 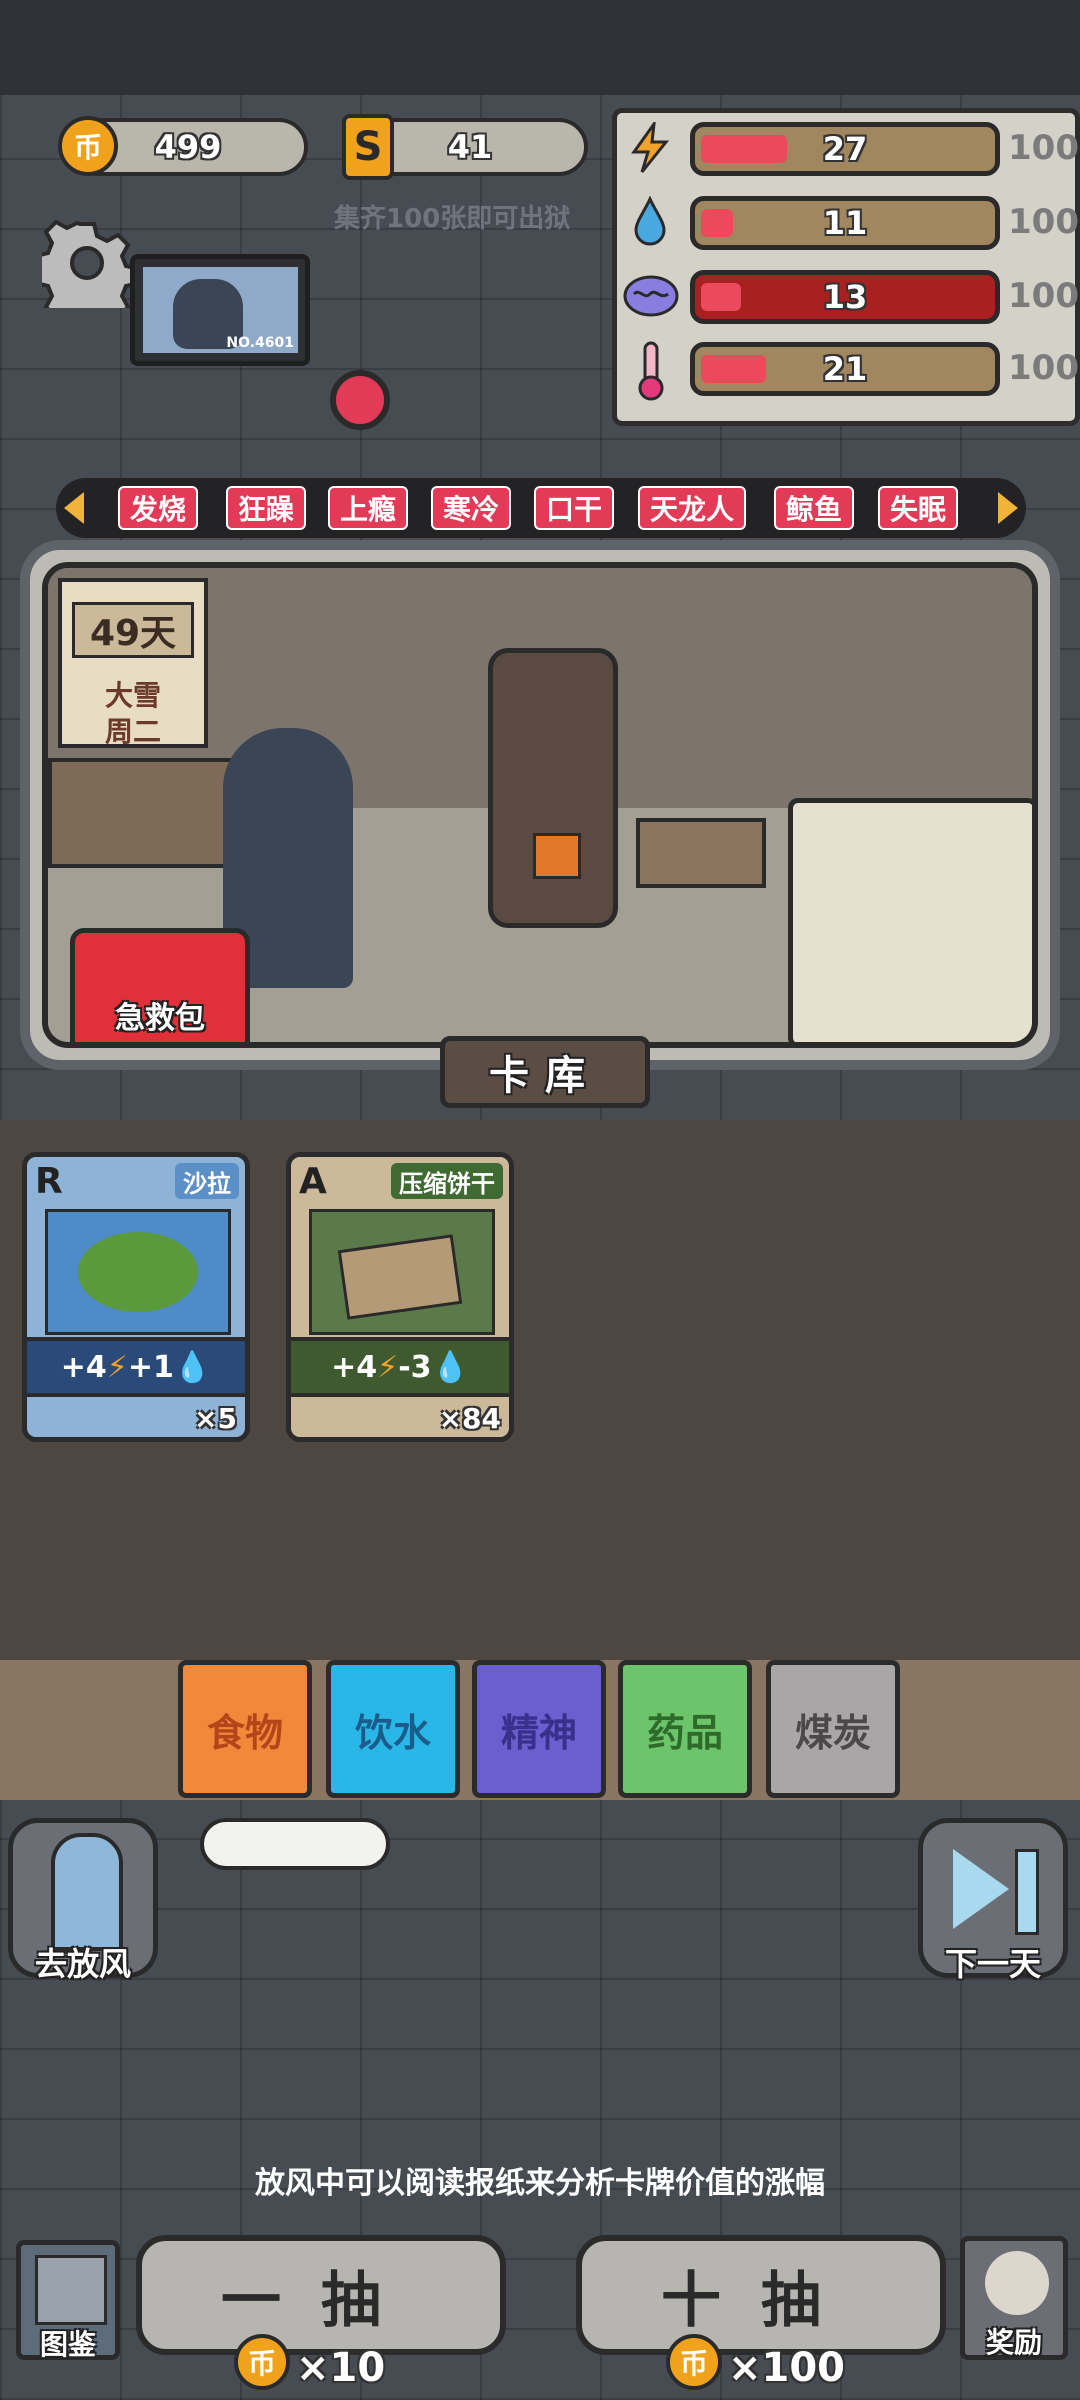 I want to click on lightning-icon, so click(x=650, y=146).